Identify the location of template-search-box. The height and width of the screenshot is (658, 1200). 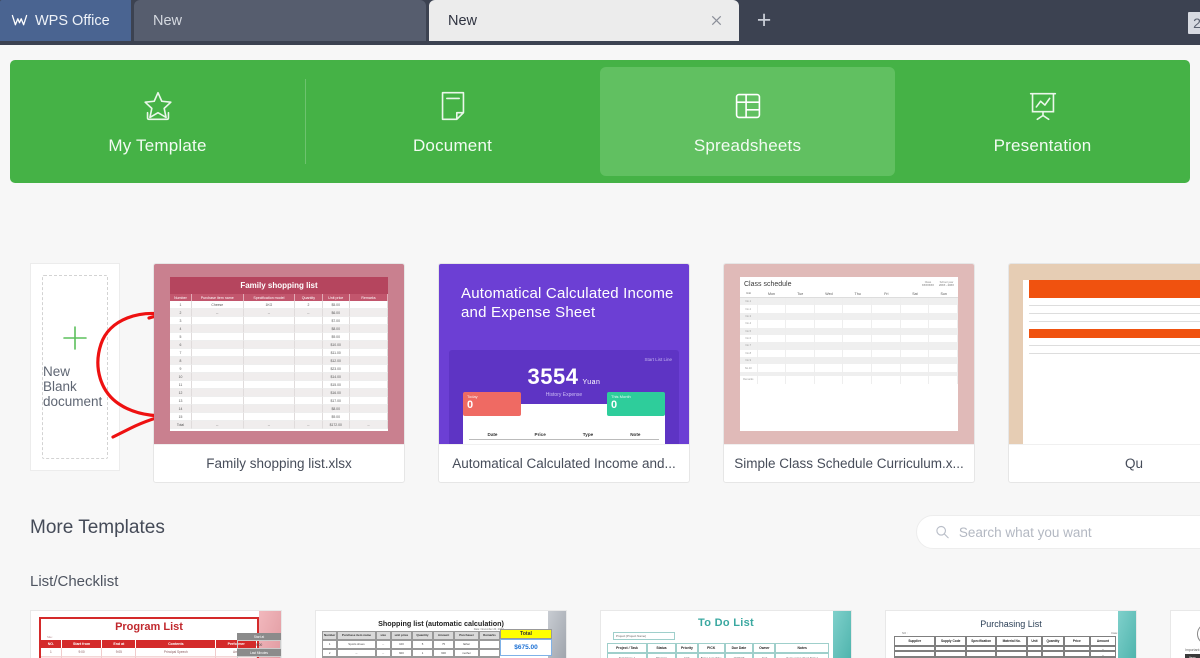
(1058, 532).